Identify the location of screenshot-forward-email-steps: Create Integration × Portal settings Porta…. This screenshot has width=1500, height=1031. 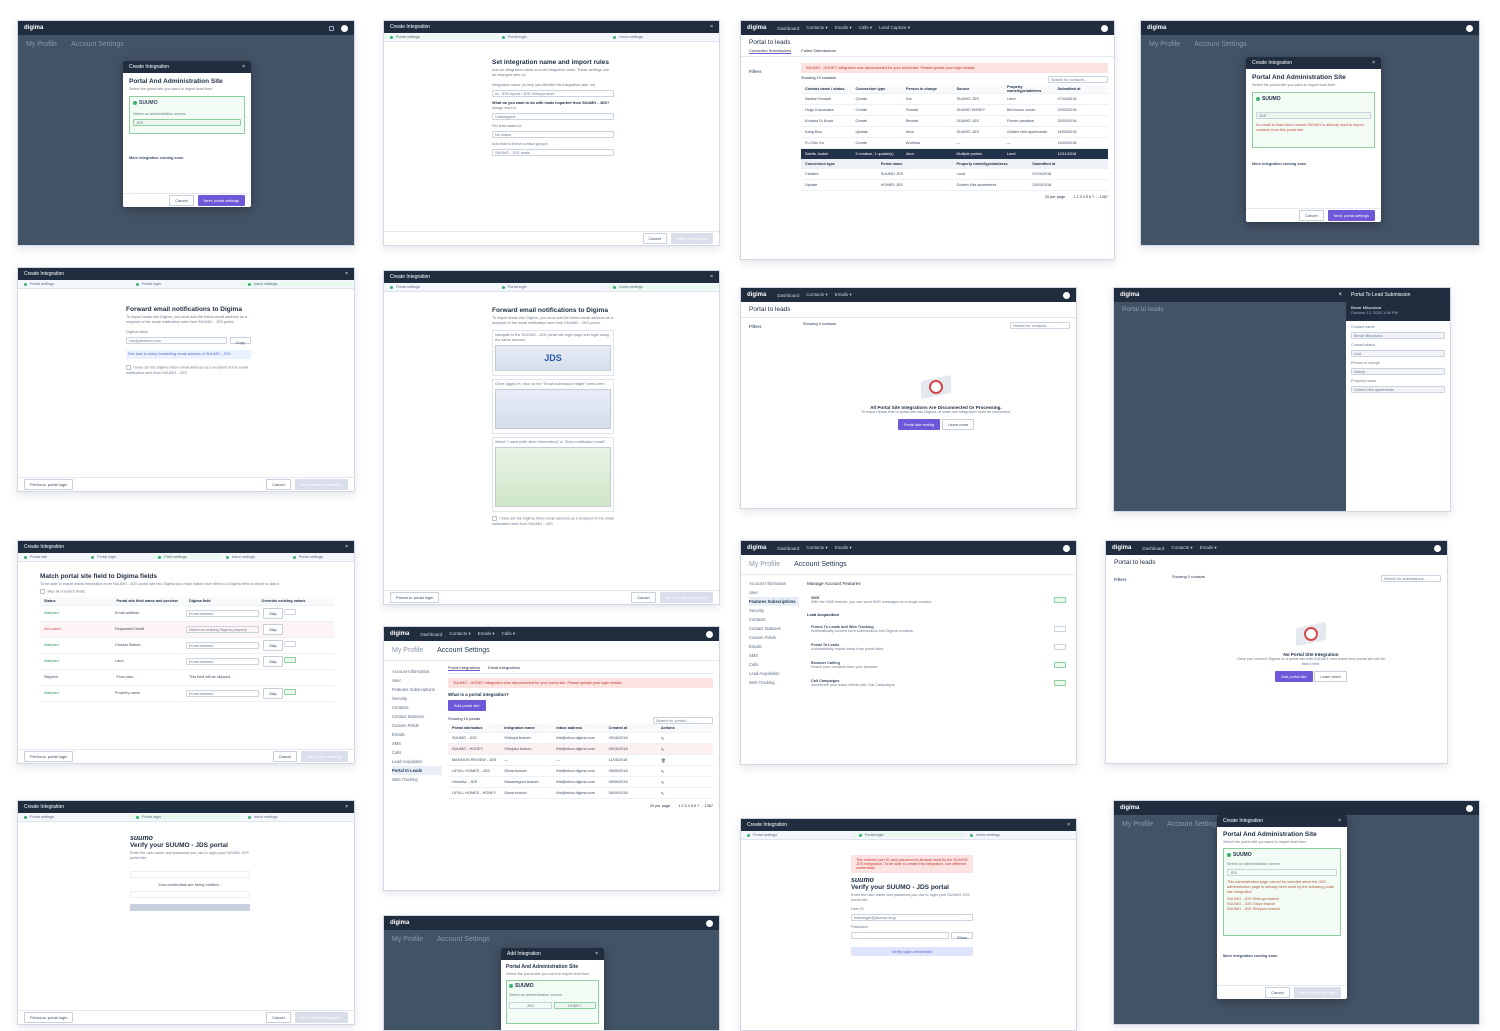
(551, 437).